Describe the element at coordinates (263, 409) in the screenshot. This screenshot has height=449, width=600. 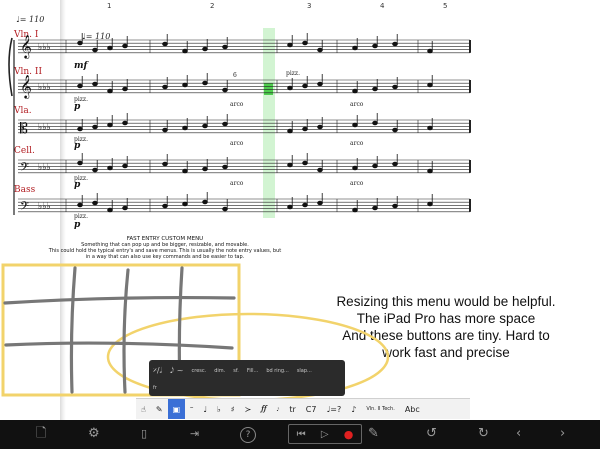
I see `dynamics-button: 𝆑𝆑` at that location.